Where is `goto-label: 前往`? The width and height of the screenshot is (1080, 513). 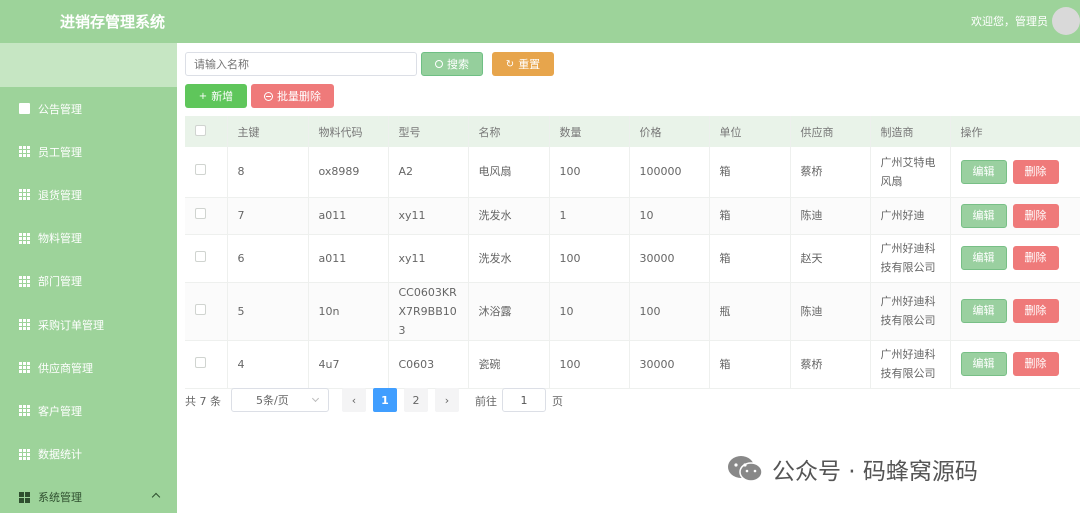
goto-label: 前往 is located at coordinates (486, 401).